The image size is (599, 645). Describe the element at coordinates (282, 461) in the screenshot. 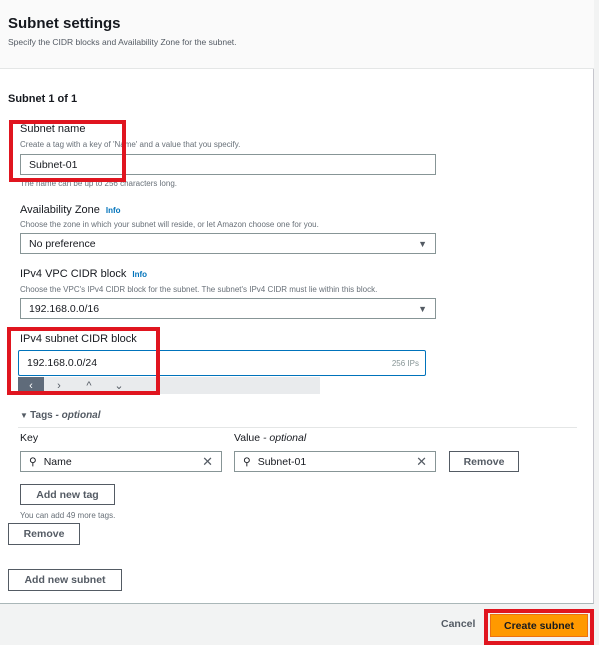

I see `tag-value-value: Subnet-01` at that location.